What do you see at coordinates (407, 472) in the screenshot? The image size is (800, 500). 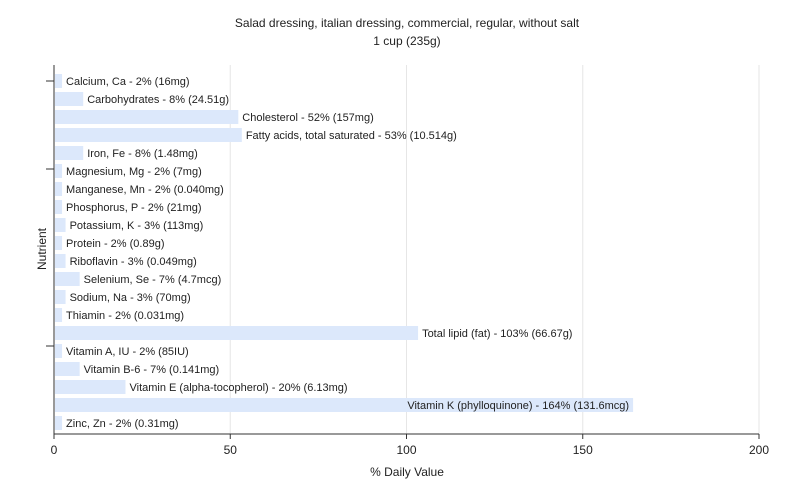 I see `x-axis-label: % Daily Value` at bounding box center [407, 472].